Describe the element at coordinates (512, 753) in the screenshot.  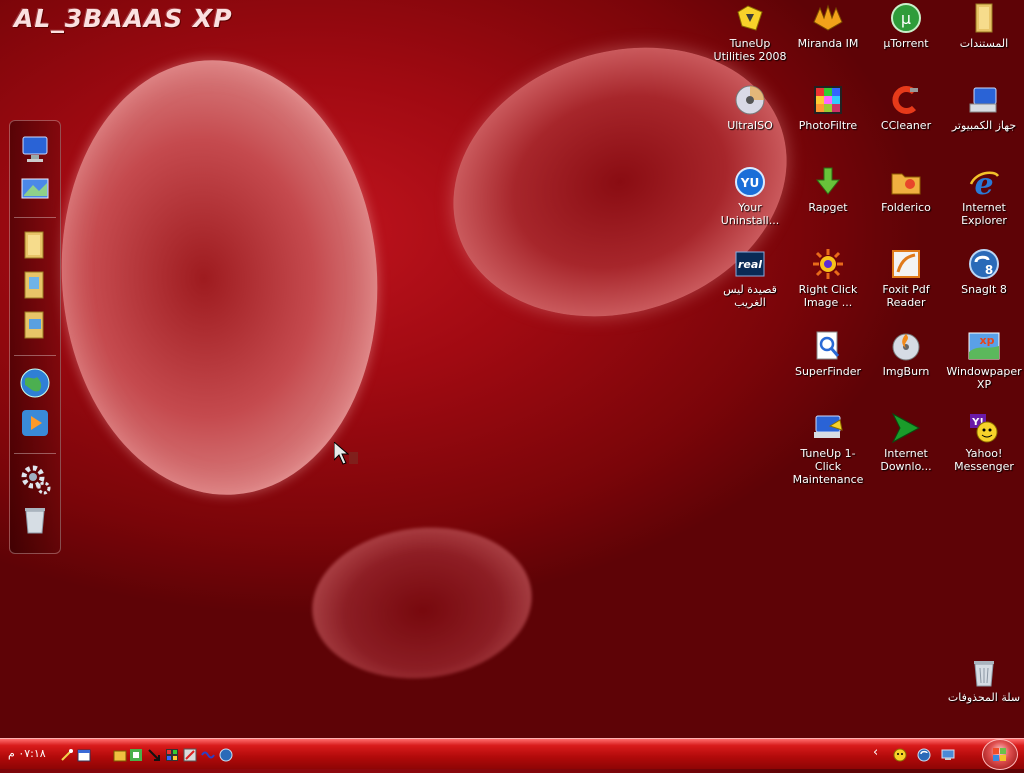
I see `taskbar: ٠٧:١٨ م ‹` at that location.